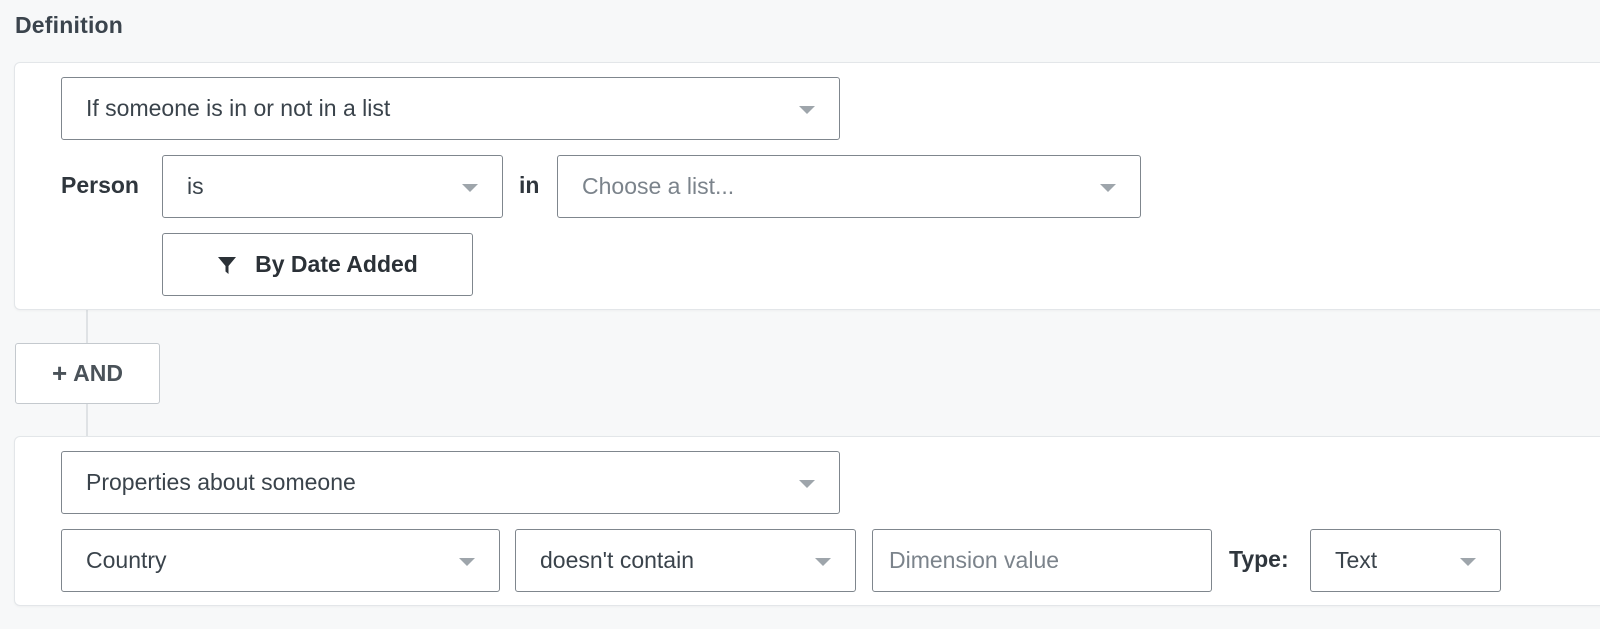  I want to click on connector-line-top, so click(87, 326).